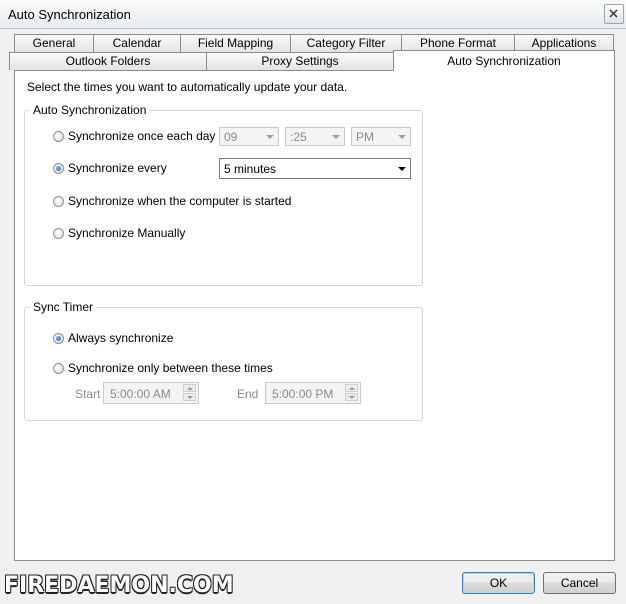  Describe the element at coordinates (88, 394) in the screenshot. I see `start-label: Start` at that location.